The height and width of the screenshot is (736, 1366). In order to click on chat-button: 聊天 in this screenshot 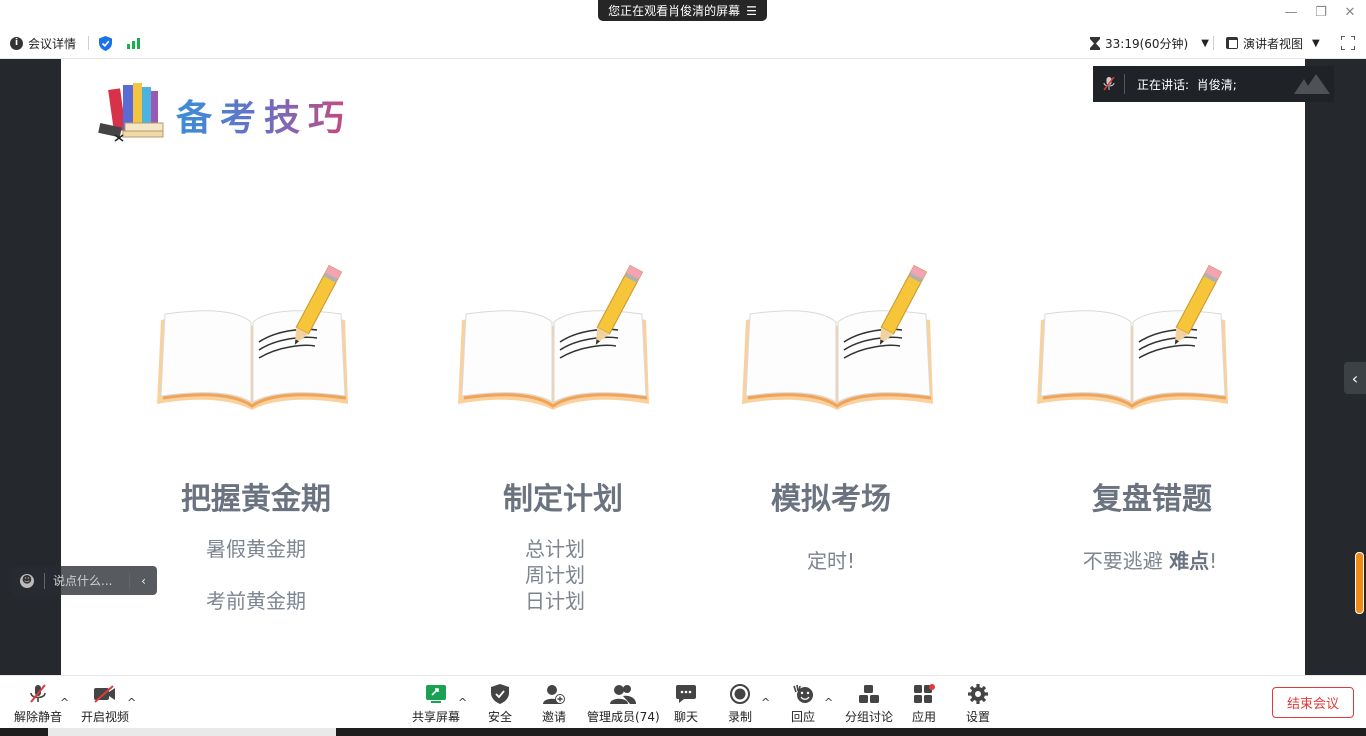, I will do `click(686, 703)`.